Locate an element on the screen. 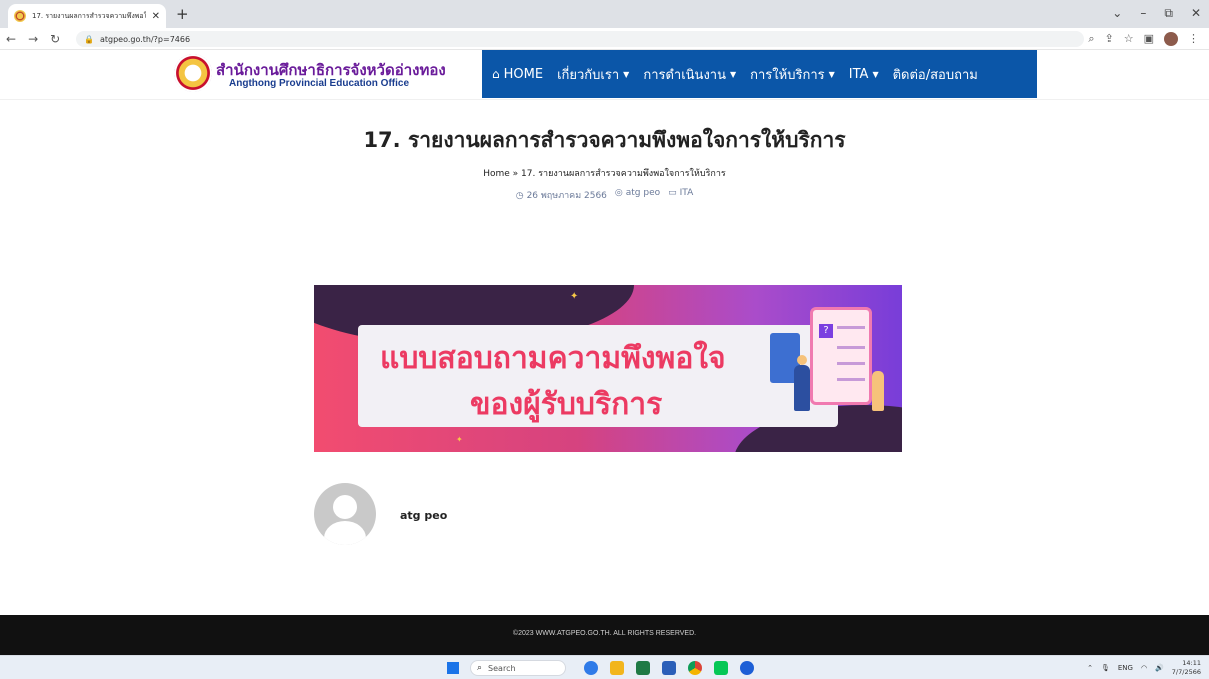 This screenshot has width=1209, height=679. url-text: atgpeo.go.th/?p=7466 is located at coordinates (145, 39).